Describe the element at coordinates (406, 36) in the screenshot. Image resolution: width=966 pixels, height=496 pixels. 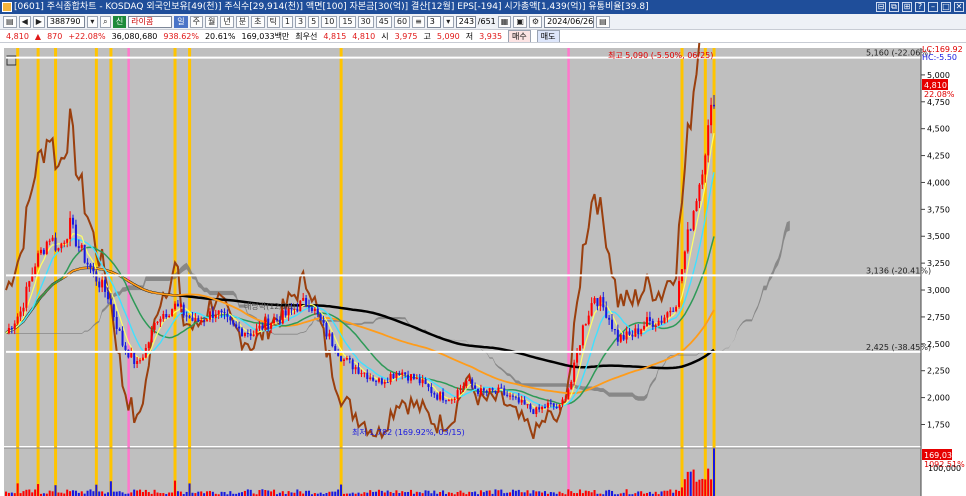
I see `open-price: 3,975` at that location.